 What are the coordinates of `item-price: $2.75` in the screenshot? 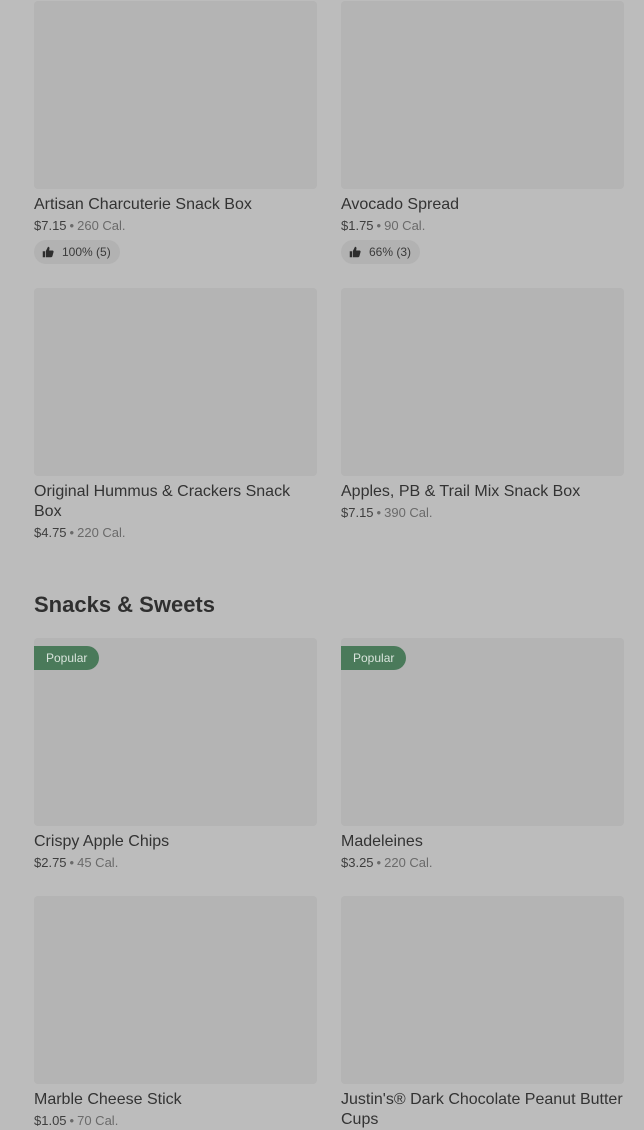 It's located at (50, 862).